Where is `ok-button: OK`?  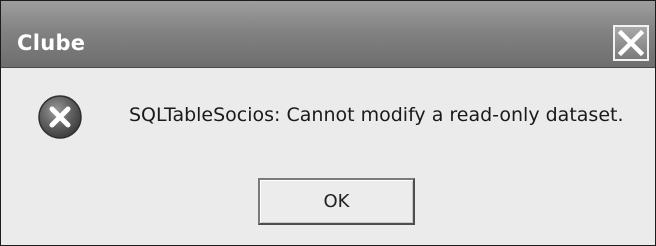
ok-button: OK is located at coordinates (336, 201).